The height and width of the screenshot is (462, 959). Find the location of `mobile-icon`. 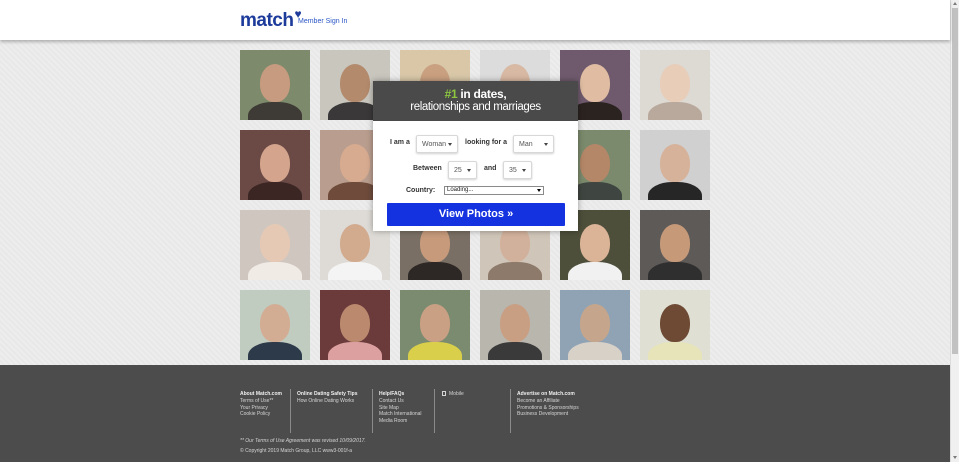

mobile-icon is located at coordinates (444, 393).